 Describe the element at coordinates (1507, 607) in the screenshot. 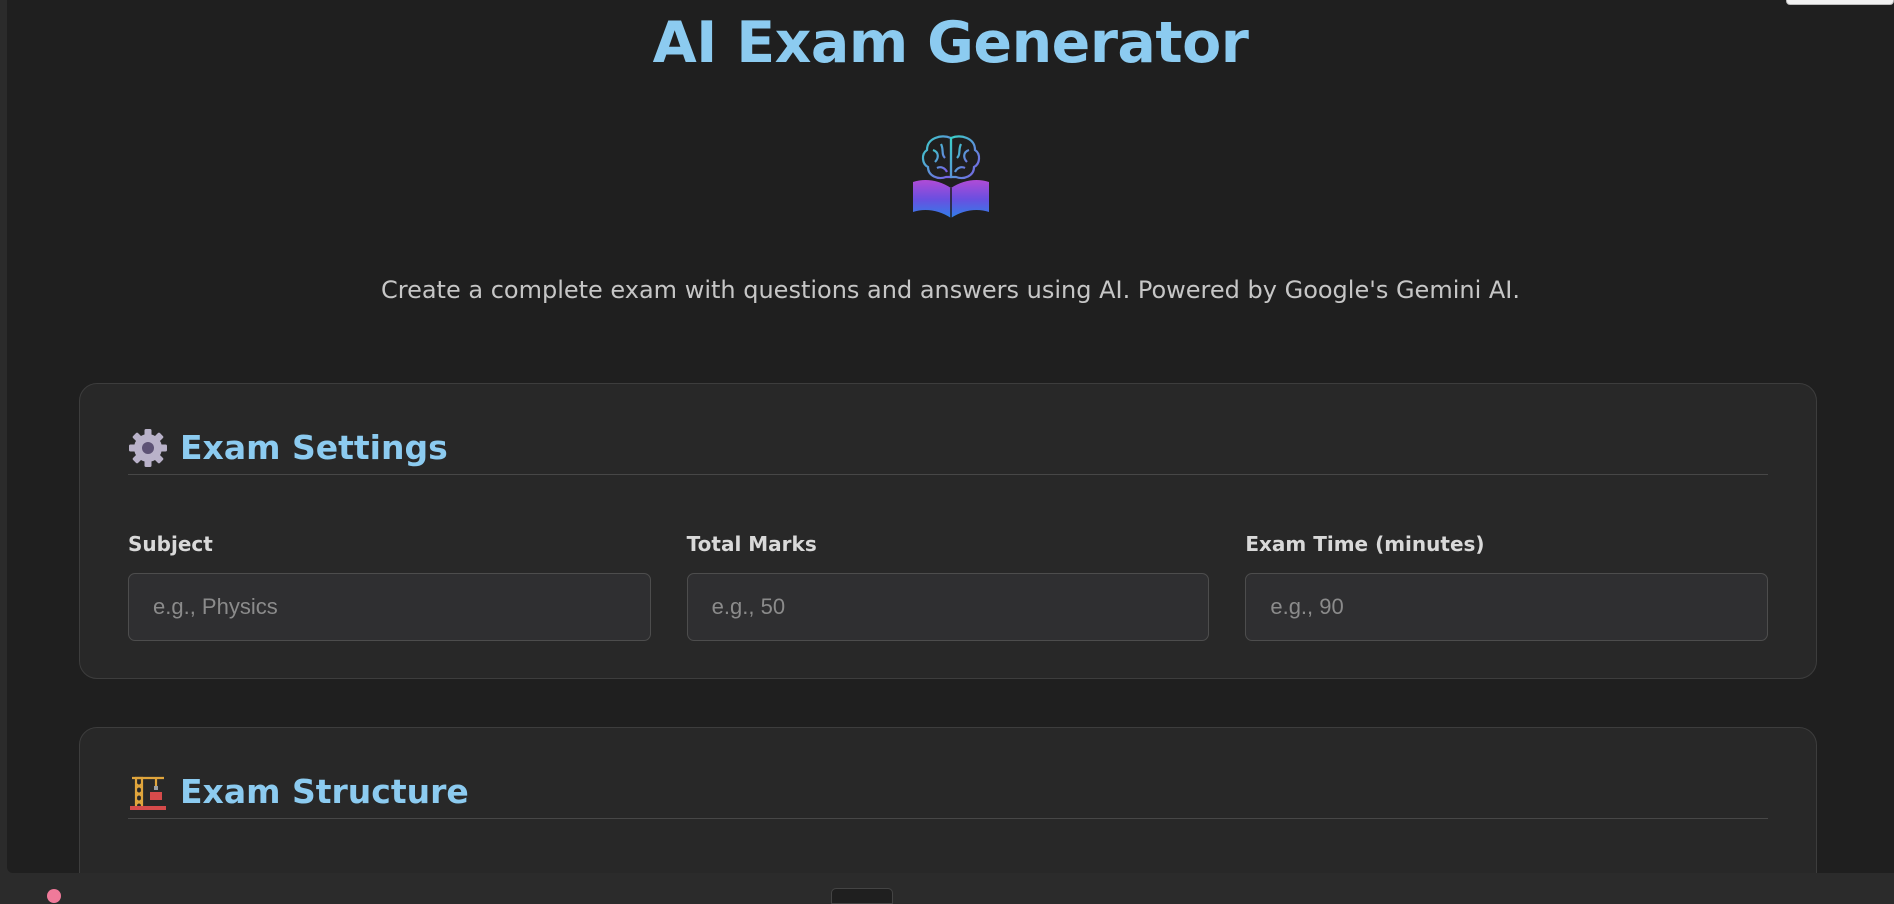

I see `exam-time-input` at that location.